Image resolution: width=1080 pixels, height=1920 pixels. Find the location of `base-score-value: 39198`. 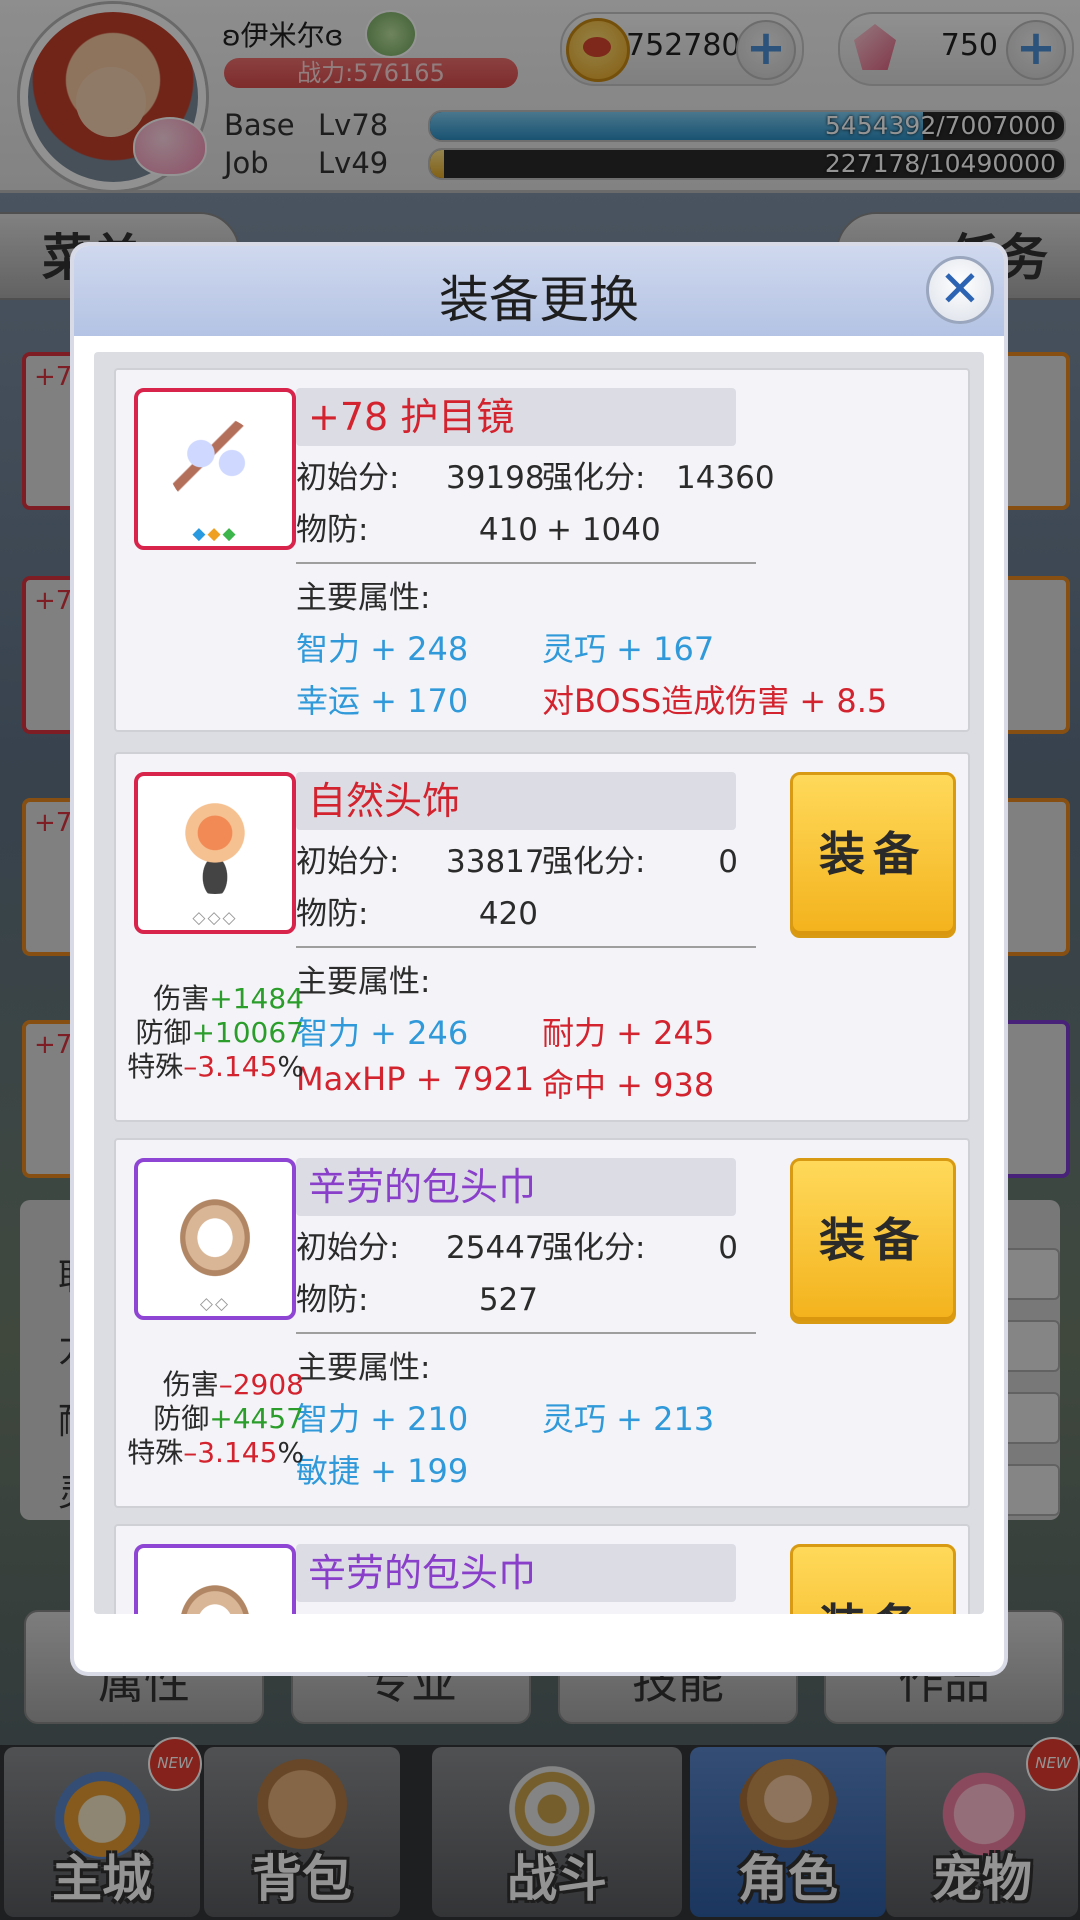

base-score-value: 39198 is located at coordinates (495, 478).